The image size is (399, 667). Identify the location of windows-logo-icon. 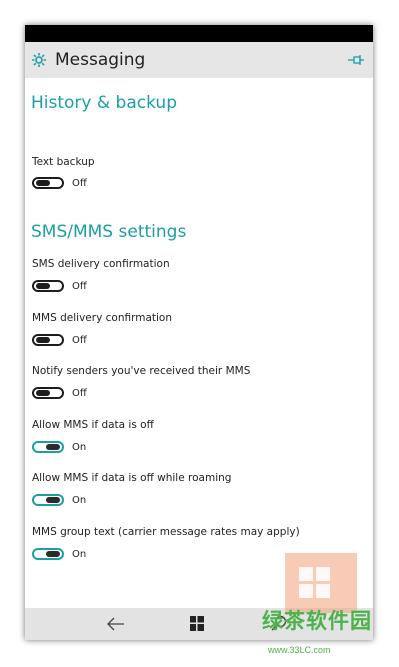
(197, 623).